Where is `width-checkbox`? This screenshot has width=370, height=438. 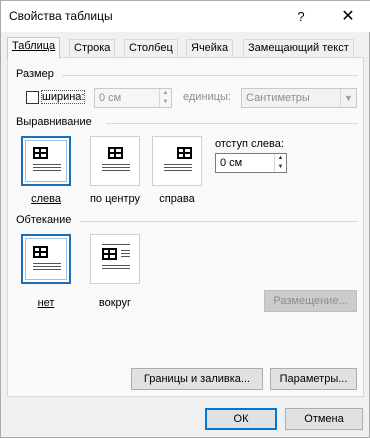
width-checkbox is located at coordinates (32, 97).